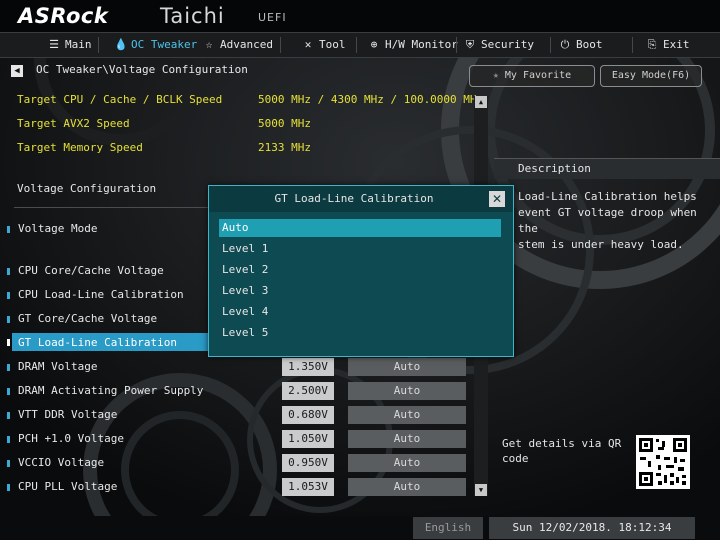  Describe the element at coordinates (498, 75) in the screenshot. I see `star-icon: ★` at that location.